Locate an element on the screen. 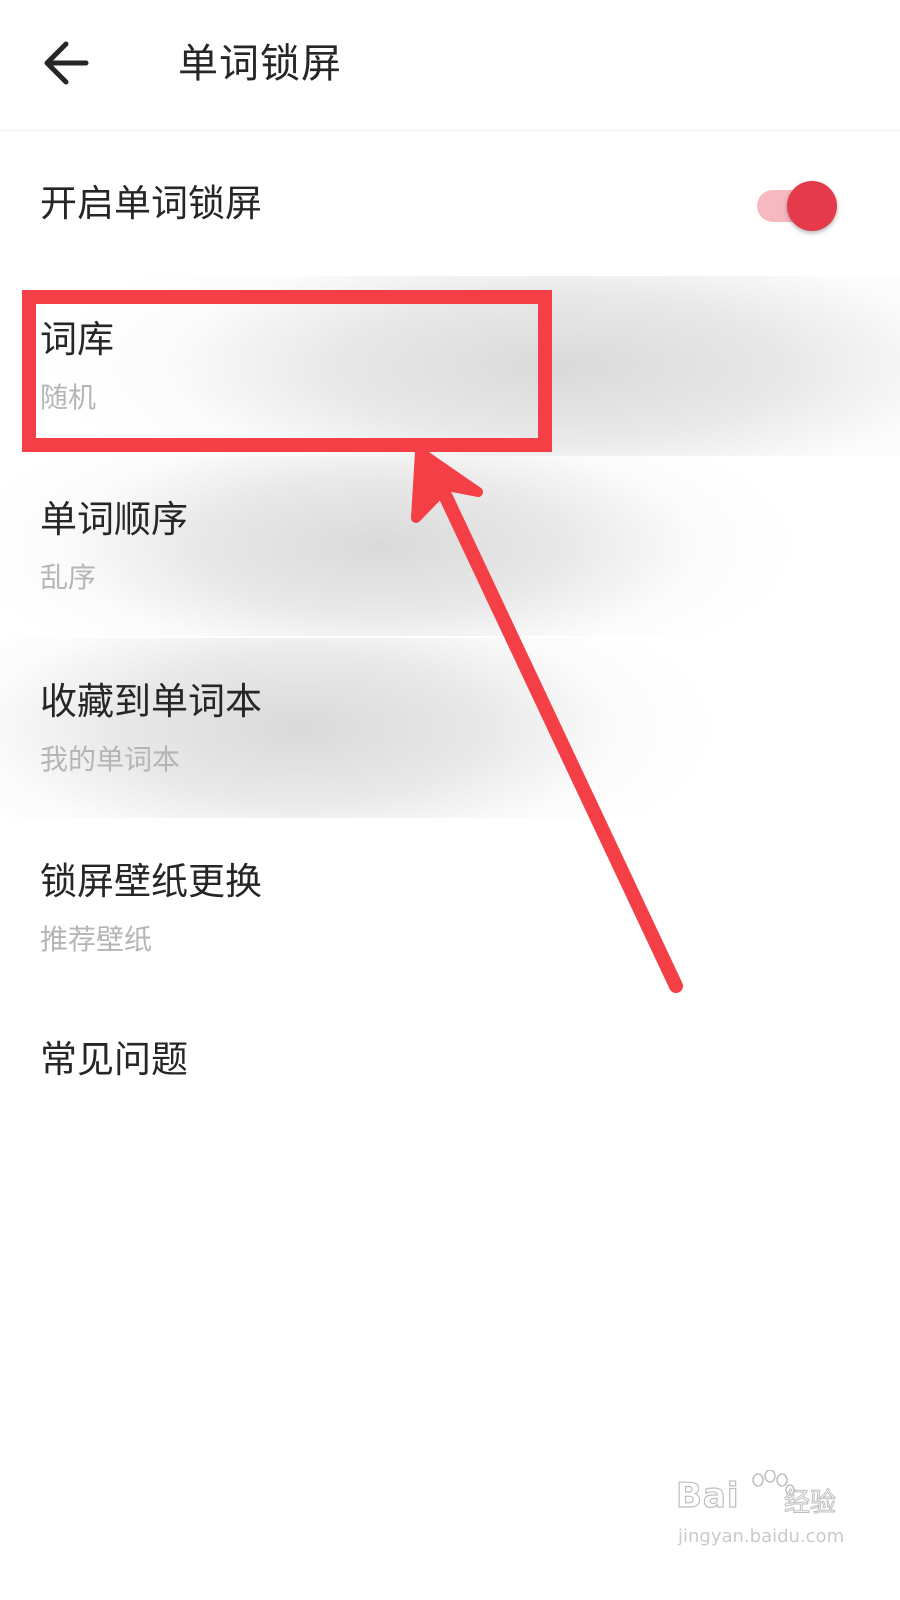  lock-toggle-row: 开启单词锁屏 is located at coordinates (450, 208).